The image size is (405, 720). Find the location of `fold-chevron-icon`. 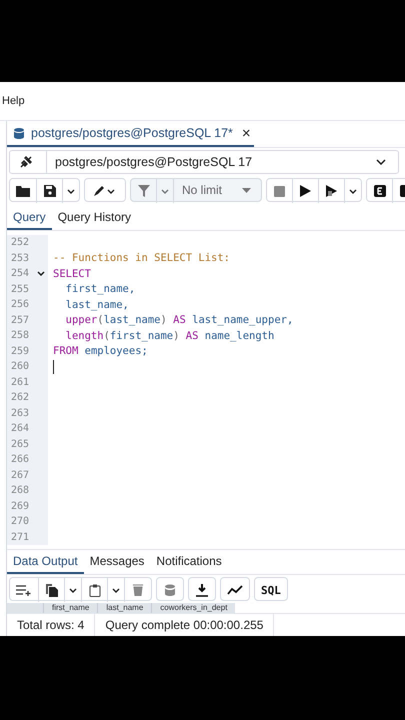

fold-chevron-icon is located at coordinates (41, 273).